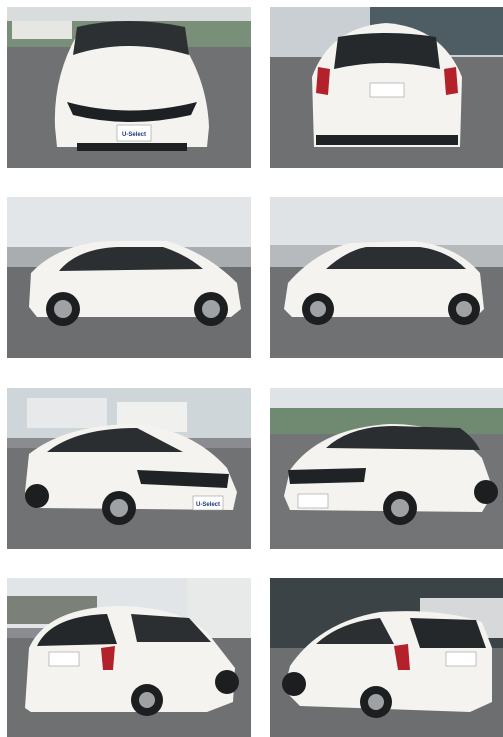 The width and height of the screenshot is (503, 737). Describe the element at coordinates (129, 468) in the screenshot. I see `car-photo-front-three-quarter-left: U-Select` at that location.